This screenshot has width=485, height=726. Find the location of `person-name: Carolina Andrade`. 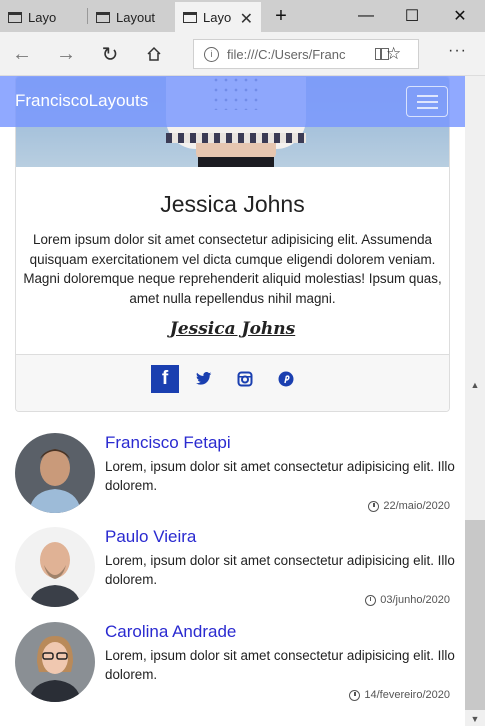

person-name: Carolina Andrade is located at coordinates (170, 632).